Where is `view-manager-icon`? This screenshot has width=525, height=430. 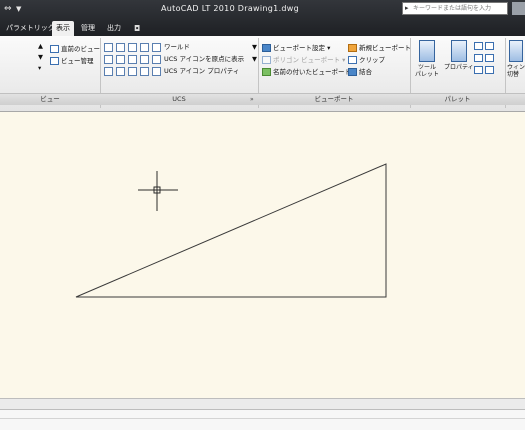
view-manager-icon is located at coordinates (54, 61).